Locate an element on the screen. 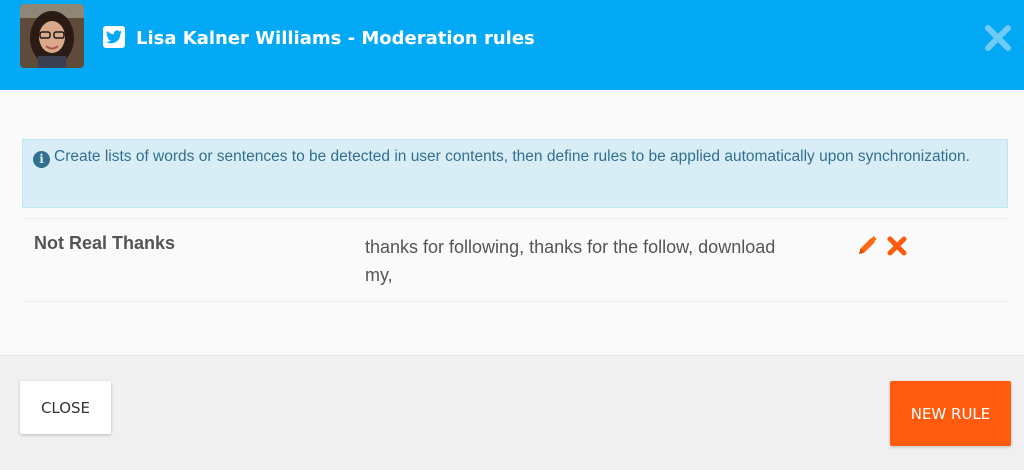 The image size is (1024, 470). avatar is located at coordinates (52, 36).